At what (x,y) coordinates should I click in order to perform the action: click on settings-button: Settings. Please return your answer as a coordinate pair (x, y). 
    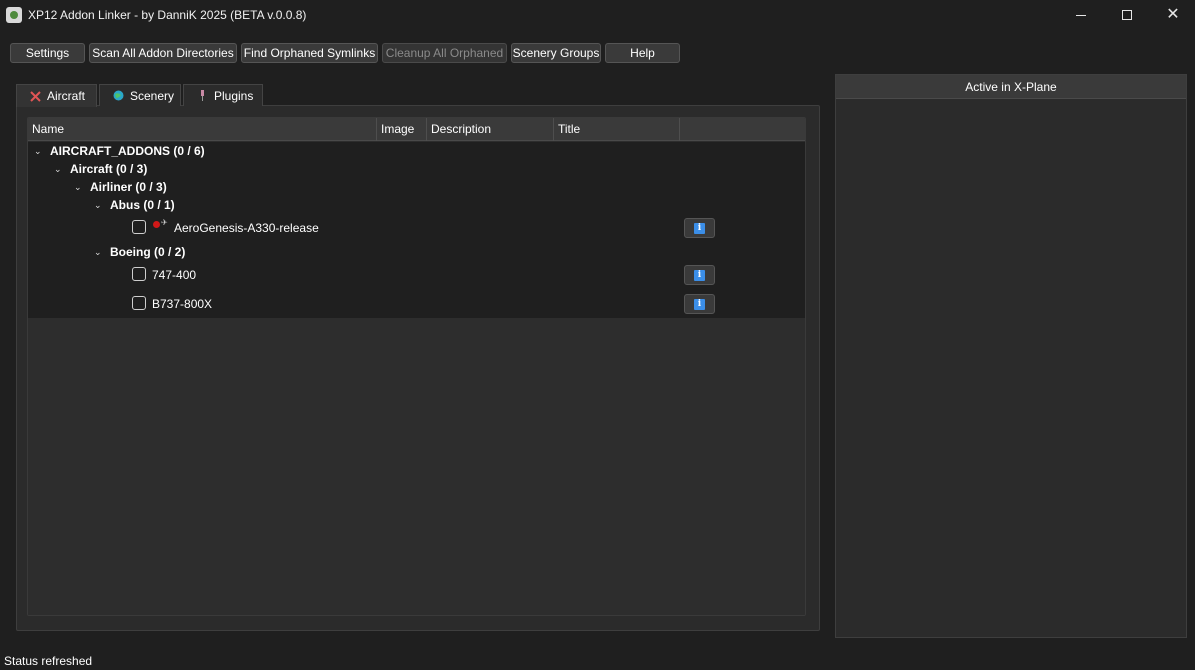
    Looking at the image, I should click on (47, 53).